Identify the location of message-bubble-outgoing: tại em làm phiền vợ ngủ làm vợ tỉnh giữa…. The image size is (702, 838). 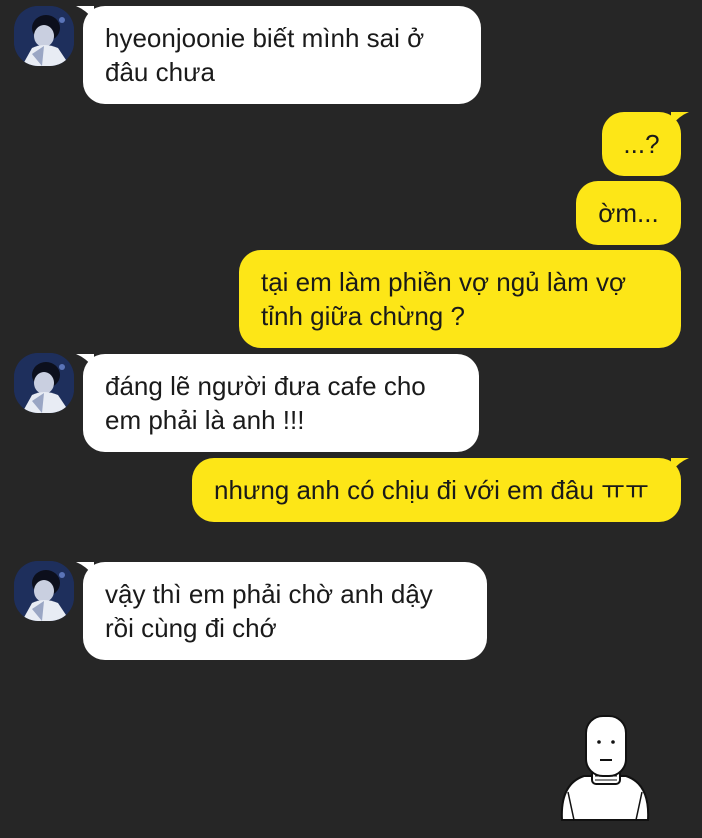
(460, 299).